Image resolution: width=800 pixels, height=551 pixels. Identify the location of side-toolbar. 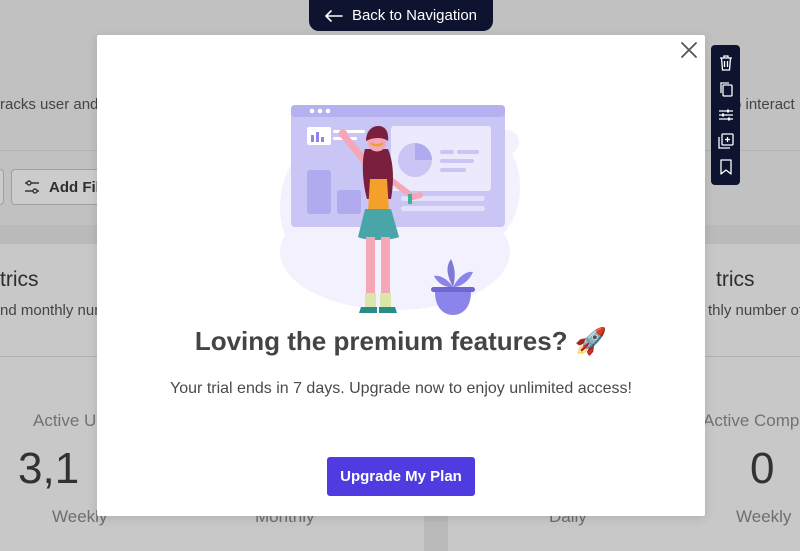
(725, 115).